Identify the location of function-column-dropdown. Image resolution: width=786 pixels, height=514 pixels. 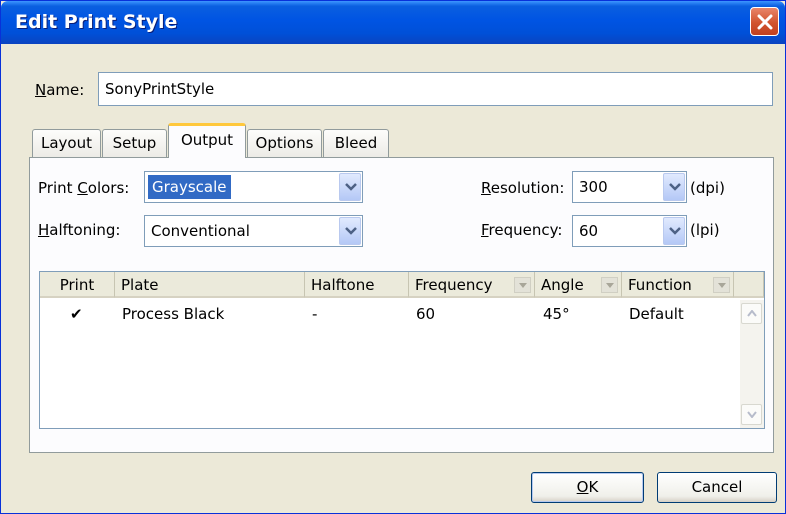
(721, 285).